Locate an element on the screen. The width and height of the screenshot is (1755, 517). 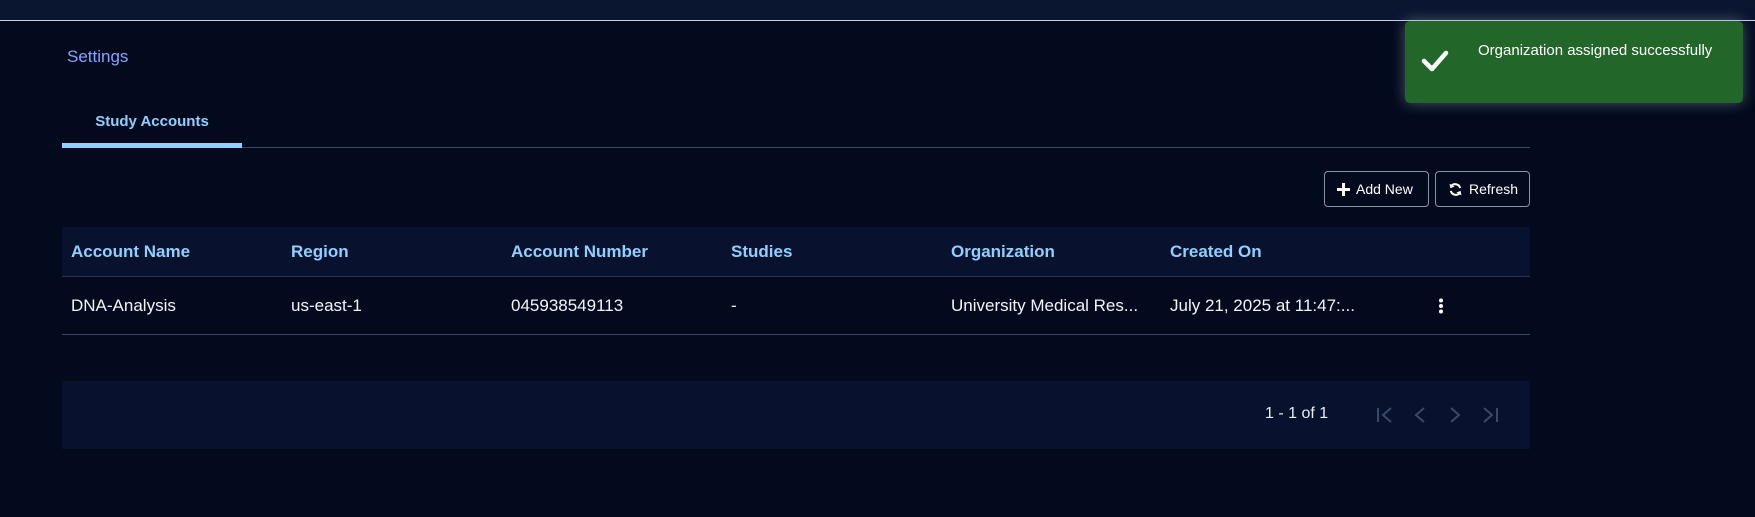
chevron-left-icon is located at coordinates (1420, 415).